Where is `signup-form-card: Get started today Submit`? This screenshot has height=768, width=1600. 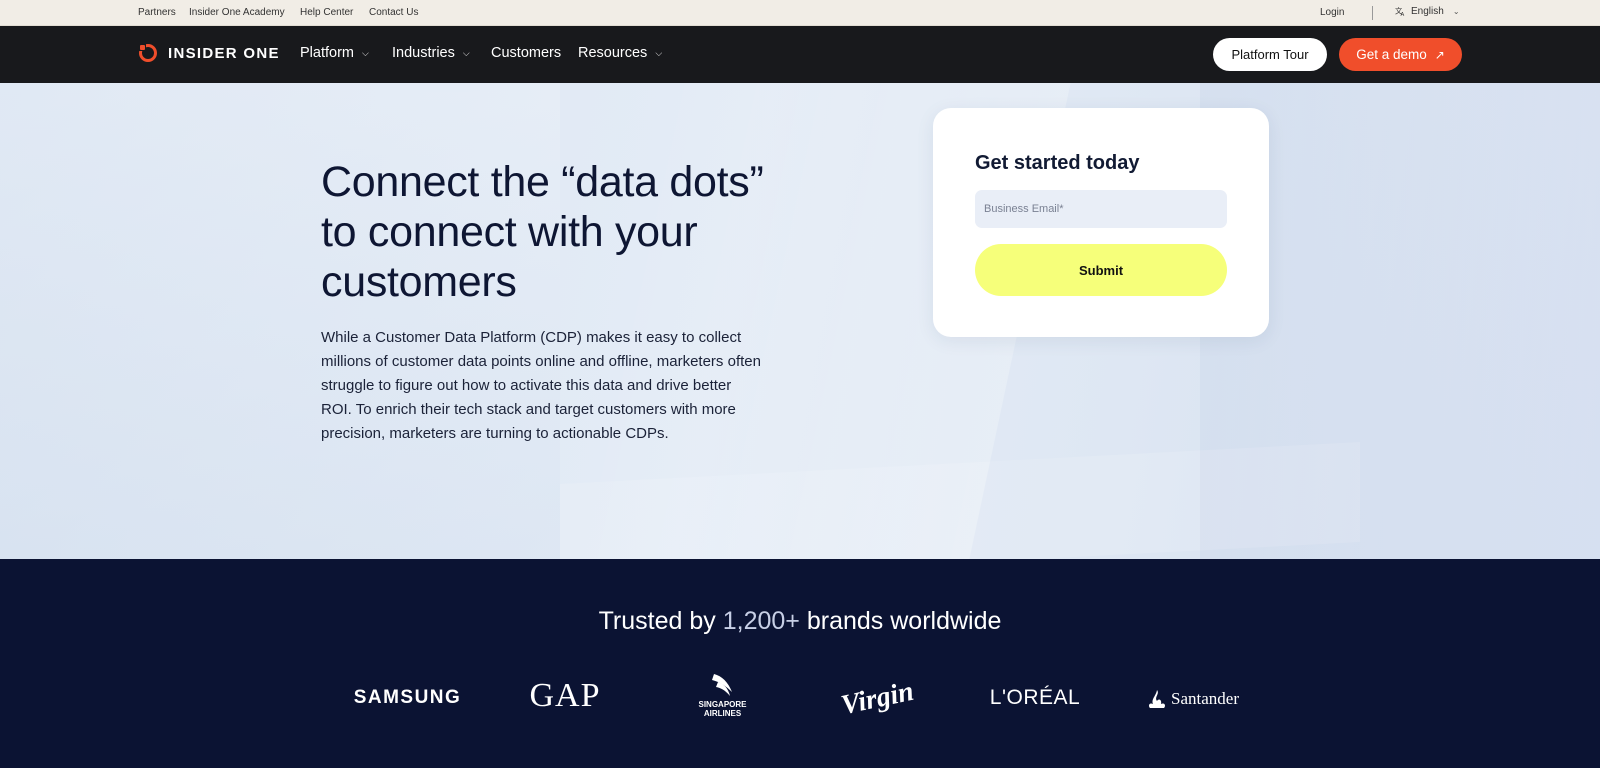 signup-form-card: Get started today Submit is located at coordinates (1101, 222).